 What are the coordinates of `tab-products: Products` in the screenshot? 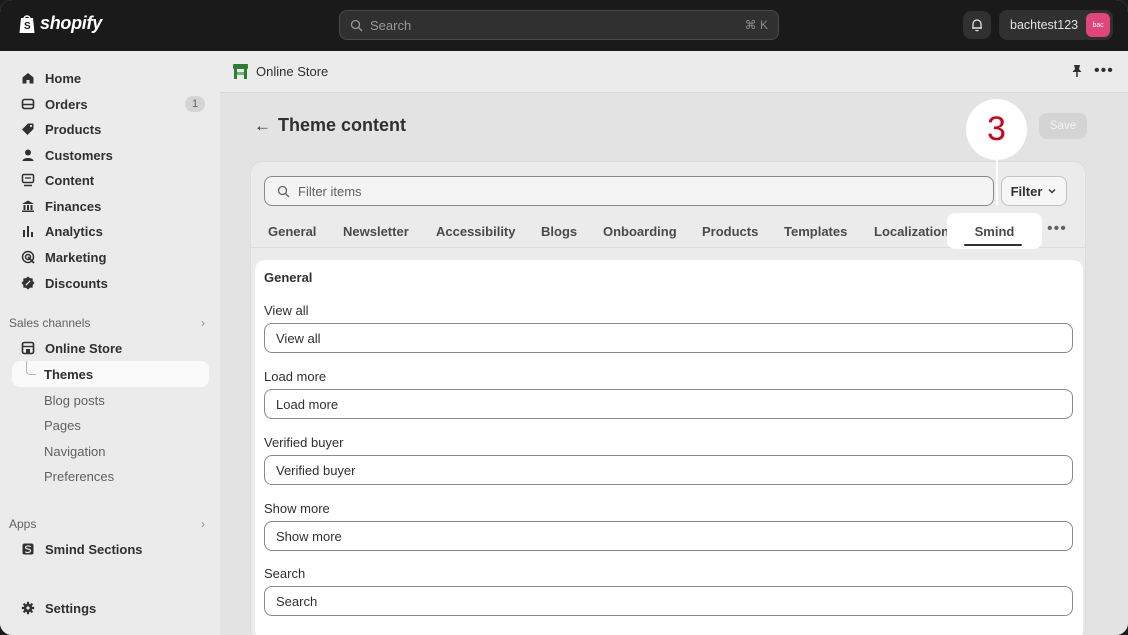 It's located at (730, 231).